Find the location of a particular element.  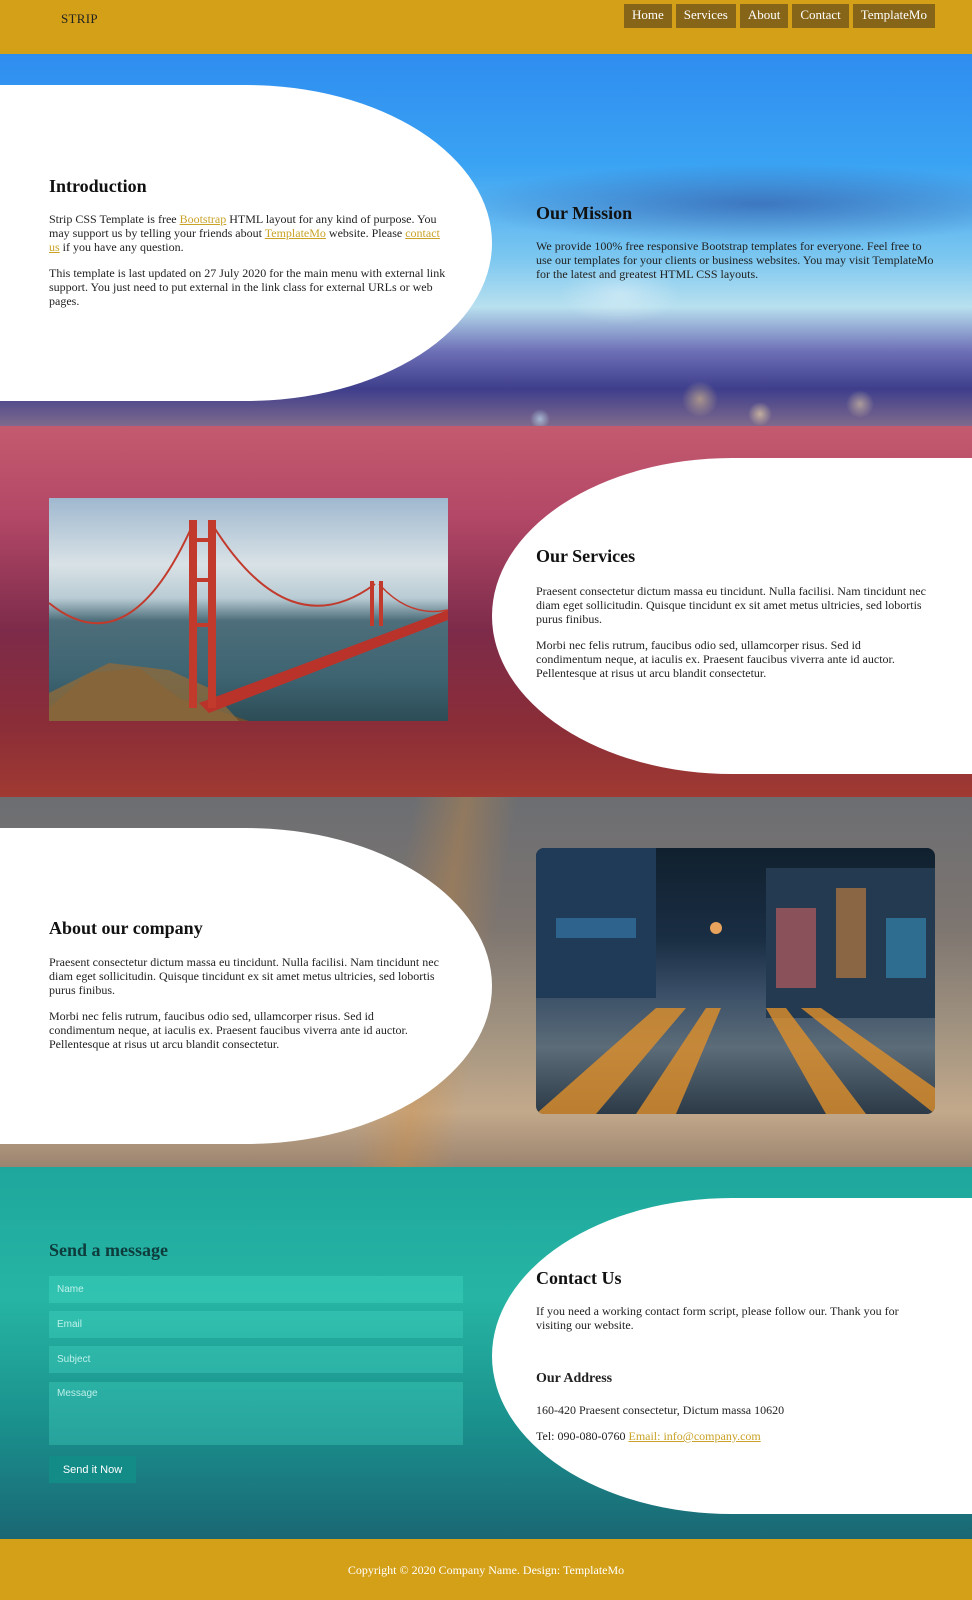

nav-templatemo-link: TemplateMo is located at coordinates (893, 16).